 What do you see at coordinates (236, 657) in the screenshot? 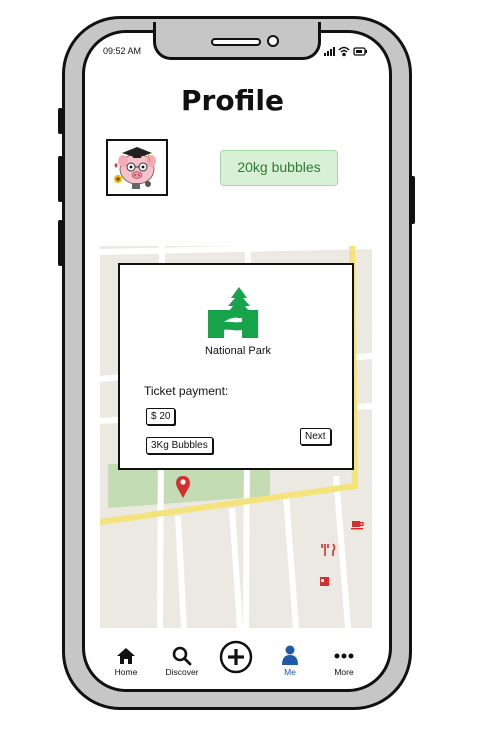
I see `plus-circle-icon` at bounding box center [236, 657].